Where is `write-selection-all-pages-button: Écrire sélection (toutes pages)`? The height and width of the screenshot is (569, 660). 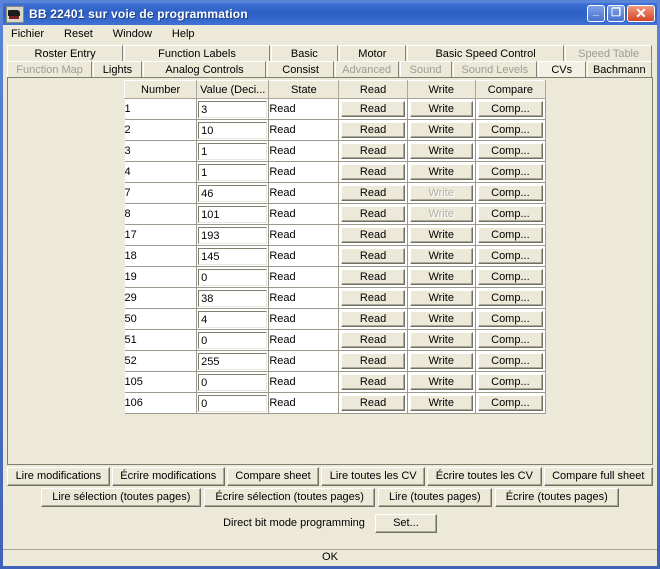
write-selection-all-pages-button: Écrire sélection (toutes pages) is located at coordinates (289, 497).